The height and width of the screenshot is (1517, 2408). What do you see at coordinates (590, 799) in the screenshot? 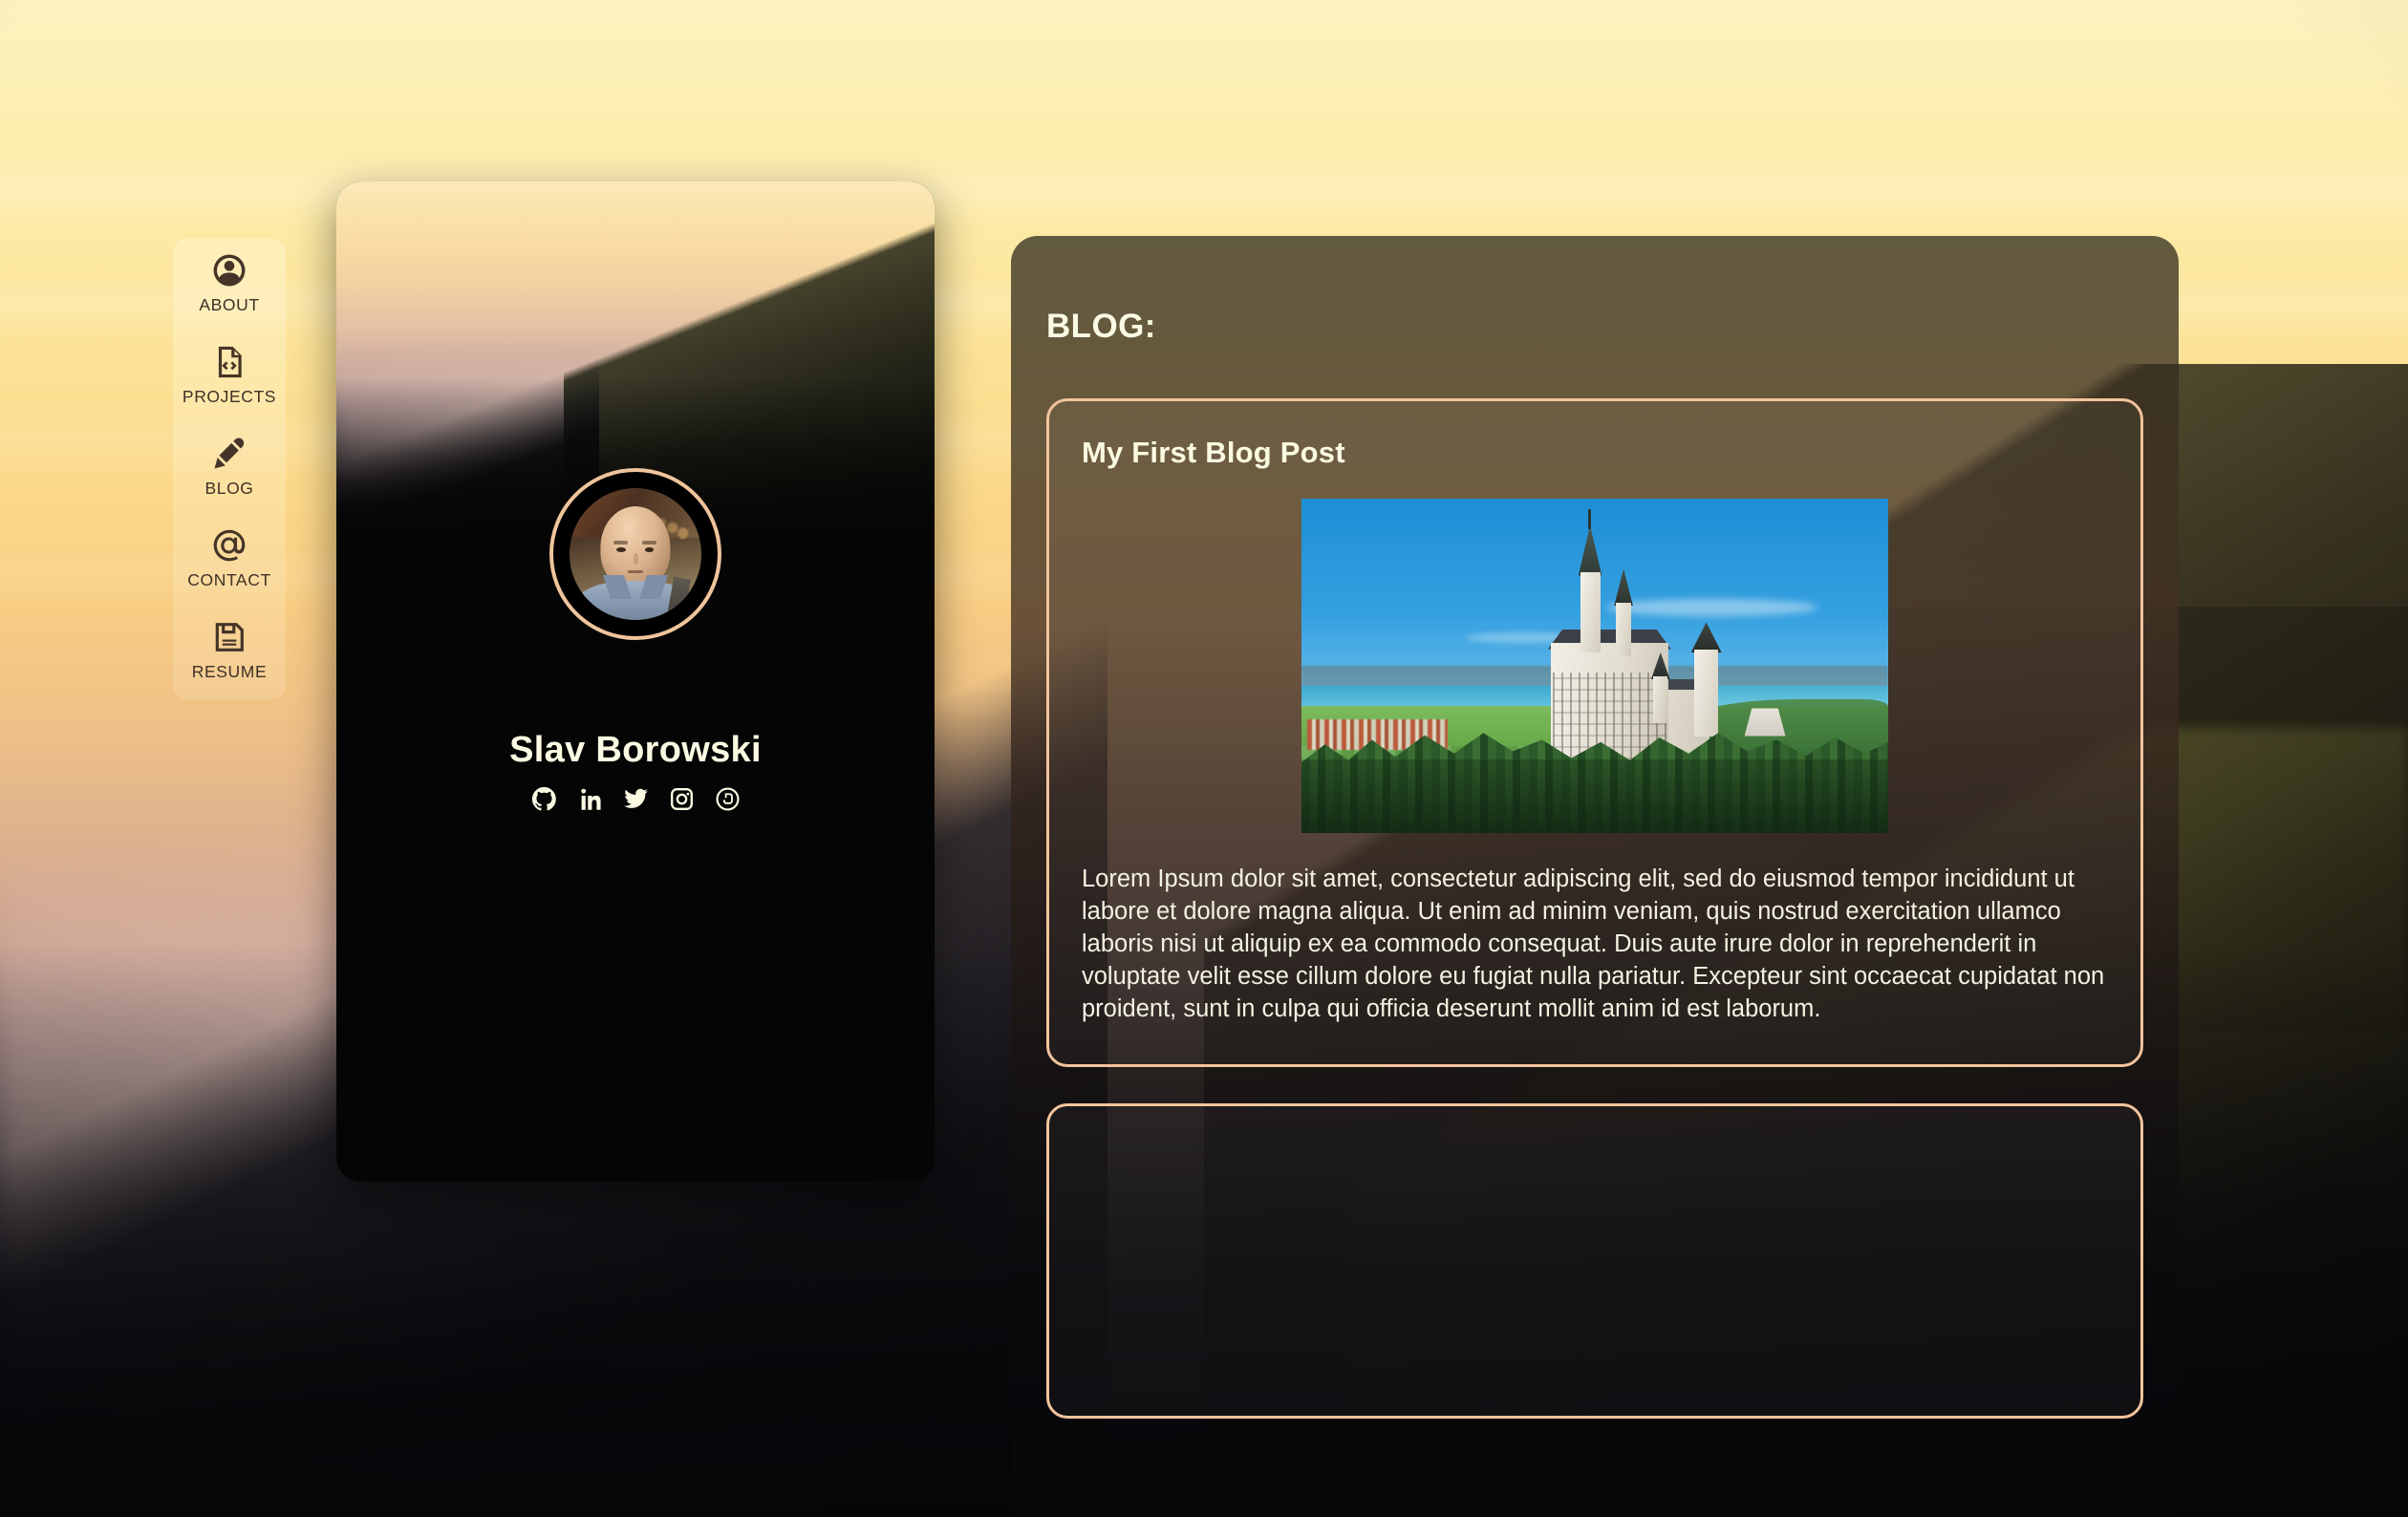
I see `linkedin-icon` at bounding box center [590, 799].